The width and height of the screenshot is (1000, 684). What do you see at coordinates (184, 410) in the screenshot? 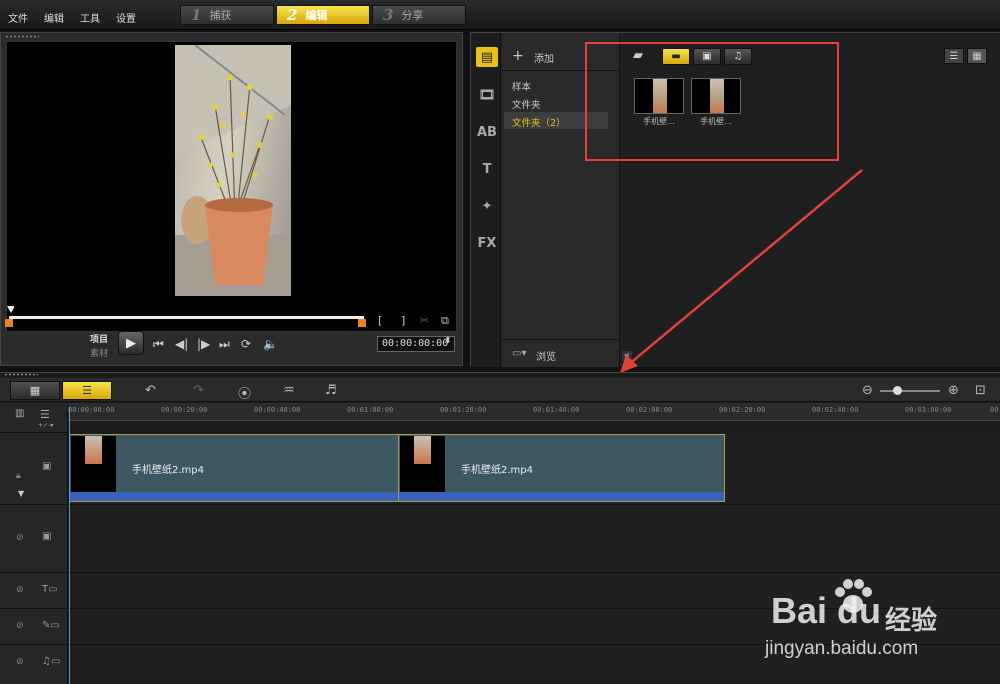
I see `ruler-tick: 00:00:20:00` at bounding box center [184, 410].